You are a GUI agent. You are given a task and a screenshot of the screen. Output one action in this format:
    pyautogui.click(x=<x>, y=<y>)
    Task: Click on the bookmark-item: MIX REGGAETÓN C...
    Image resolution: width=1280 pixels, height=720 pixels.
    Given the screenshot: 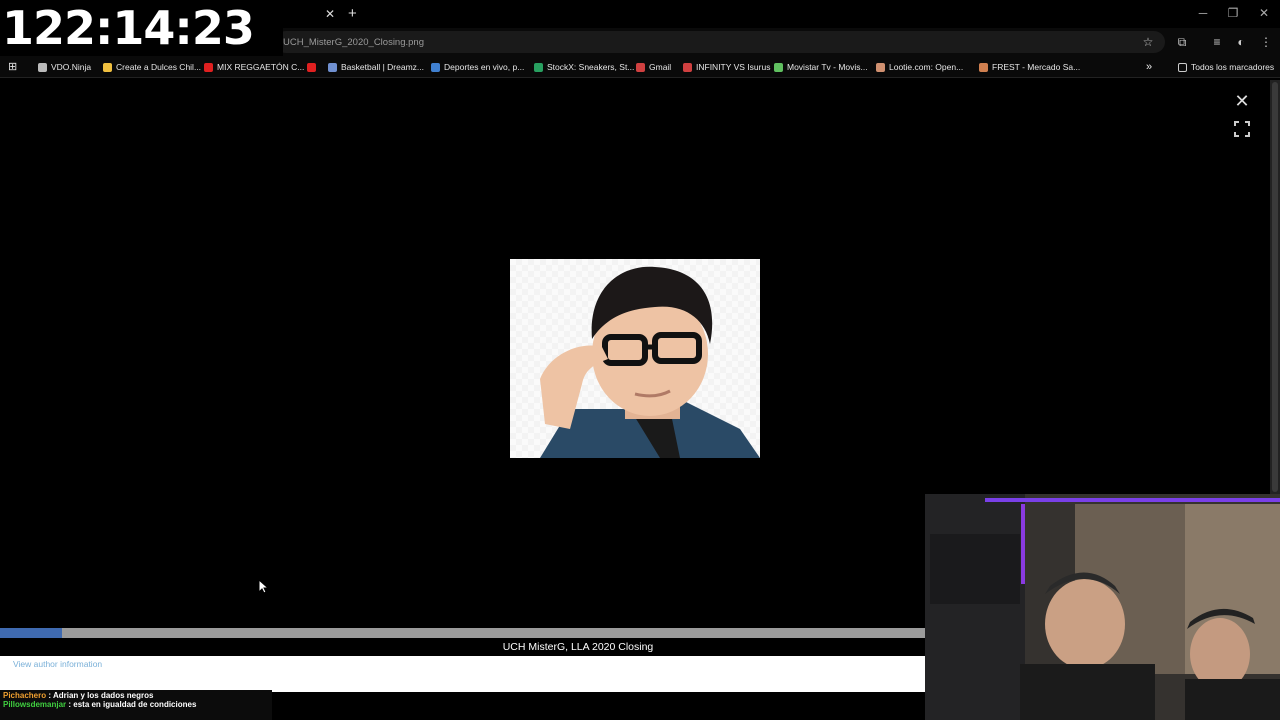 What is the action you would take?
    pyautogui.click(x=254, y=67)
    